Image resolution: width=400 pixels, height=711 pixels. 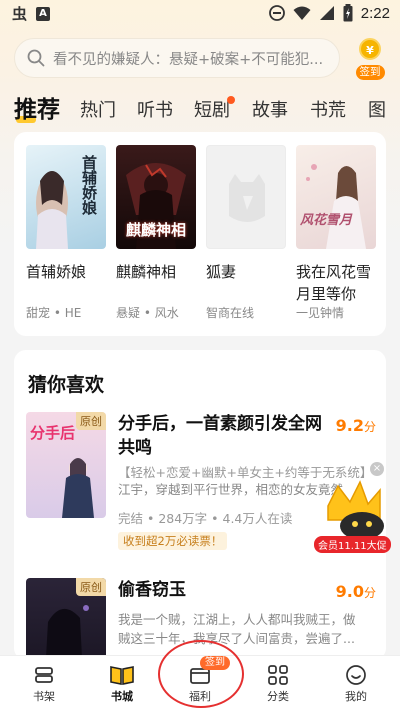 What do you see at coordinates (20, 14) in the screenshot?
I see `app-notification-icon: 虫` at bounding box center [20, 14].